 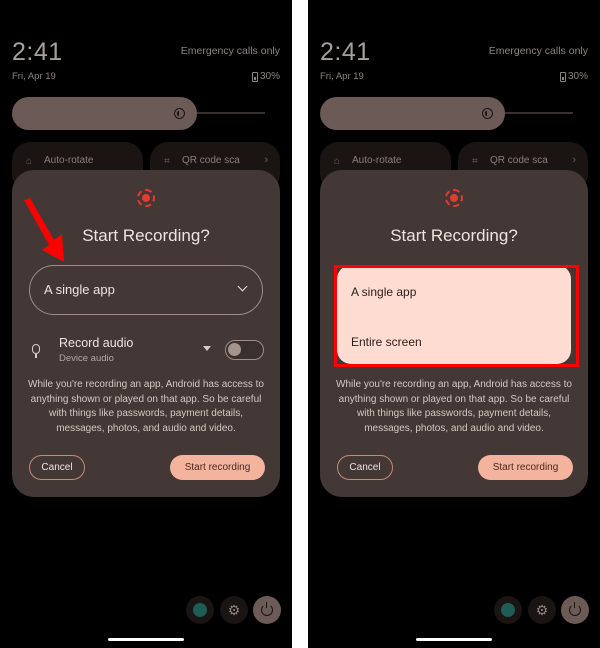 What do you see at coordinates (207, 348) in the screenshot?
I see `audio-source-dropdown-icon` at bounding box center [207, 348].